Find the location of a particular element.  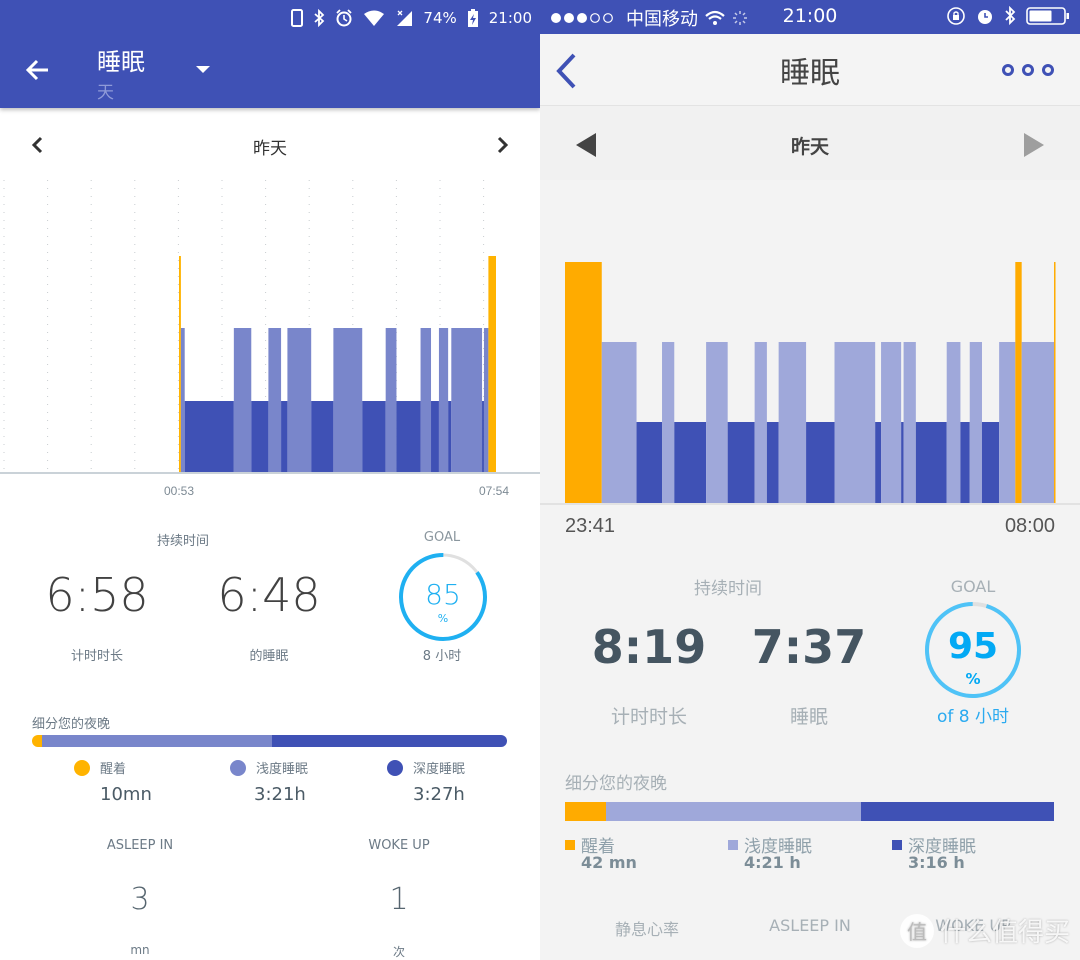

legend-awake: 醒着 is located at coordinates (100, 767).